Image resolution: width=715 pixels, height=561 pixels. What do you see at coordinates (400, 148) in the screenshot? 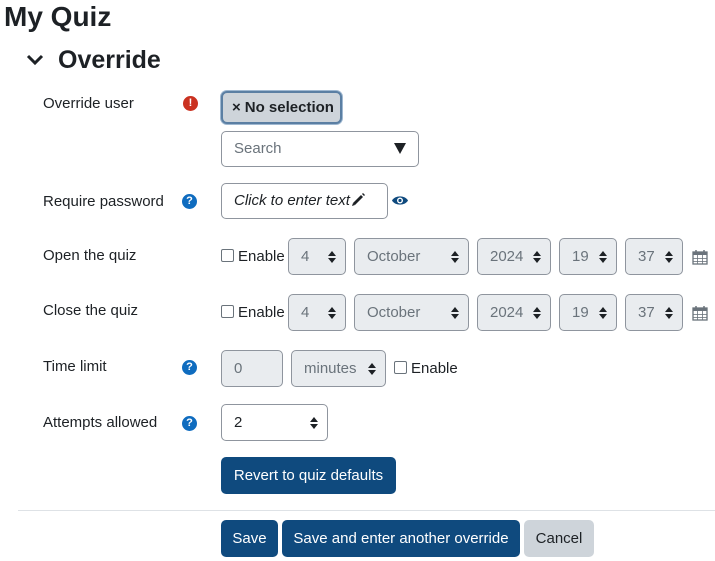
I see `caret-down-icon` at bounding box center [400, 148].